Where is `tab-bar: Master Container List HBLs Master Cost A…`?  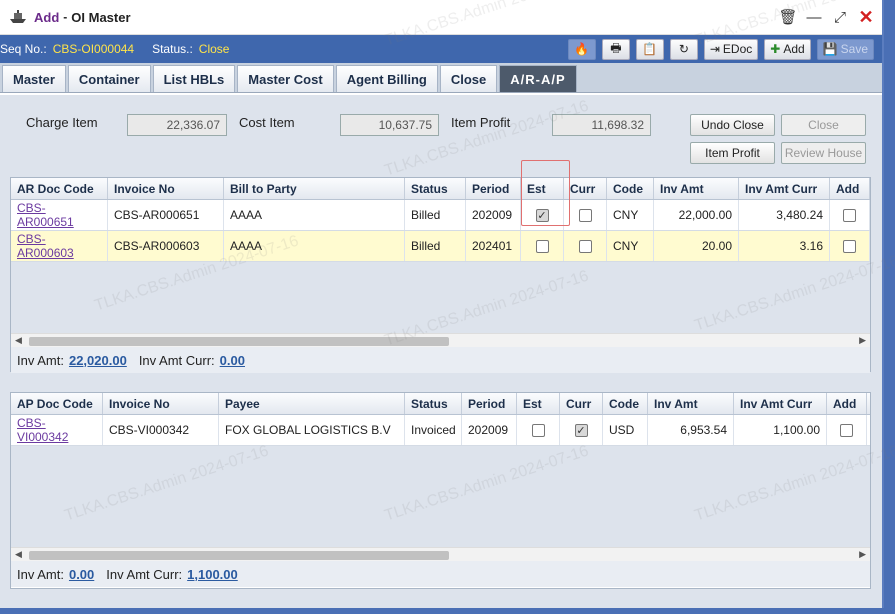
tab-bar: Master Container List HBLs Master Cost A… is located at coordinates (441, 78).